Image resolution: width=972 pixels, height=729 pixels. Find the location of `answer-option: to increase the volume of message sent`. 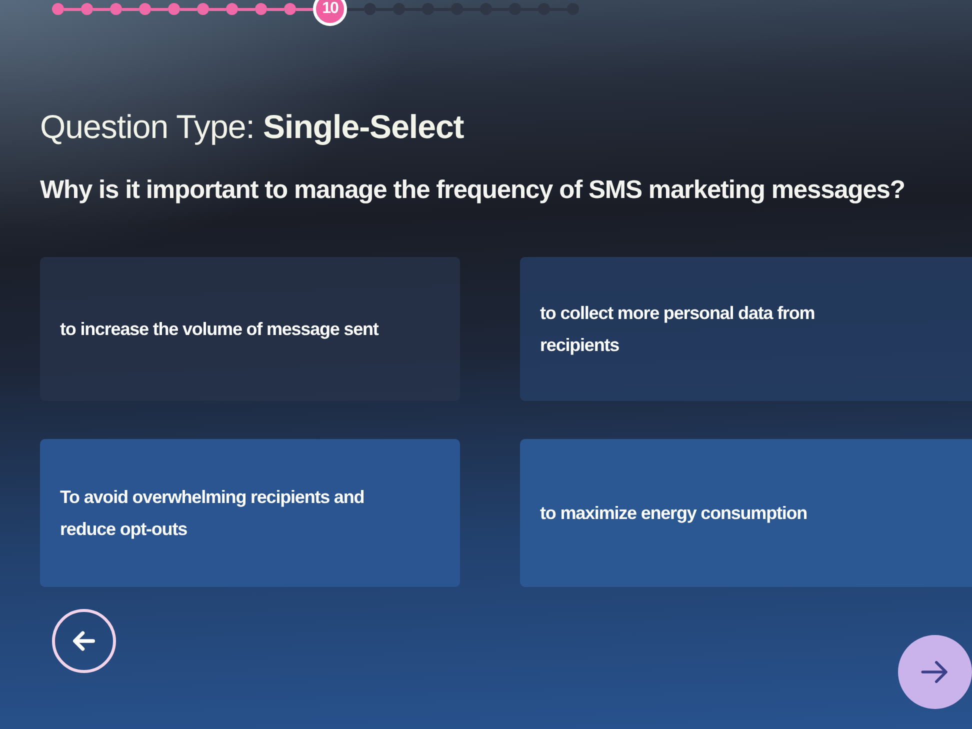

answer-option: to increase the volume of message sent is located at coordinates (250, 329).